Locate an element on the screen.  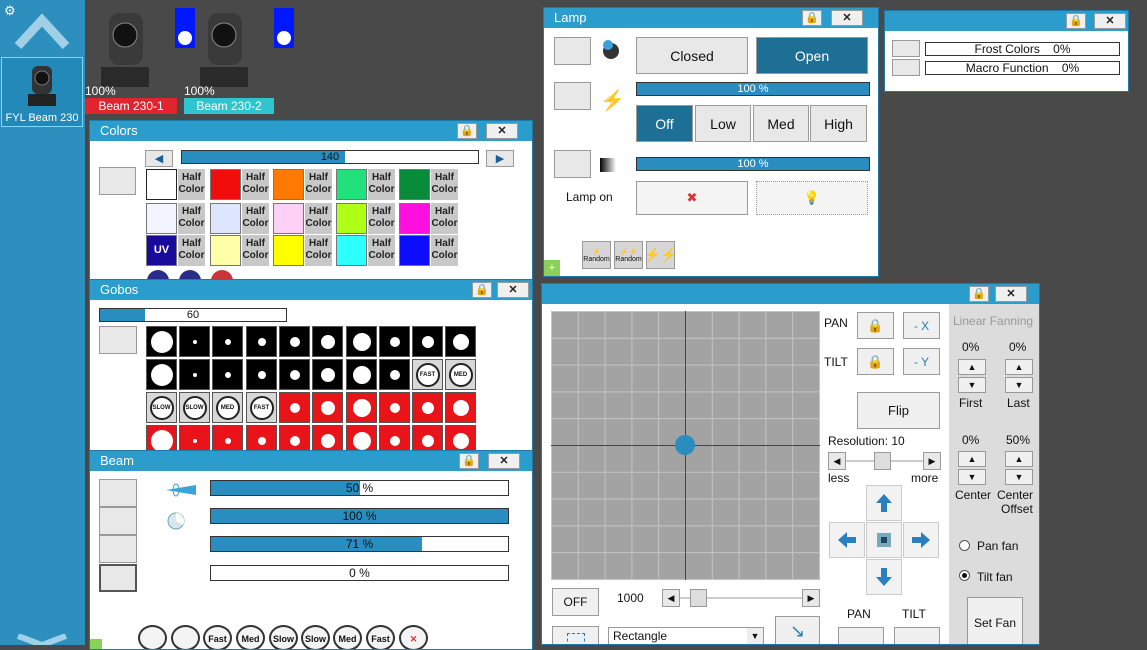
beam-effect-button: Fast is located at coordinates (380, 637).